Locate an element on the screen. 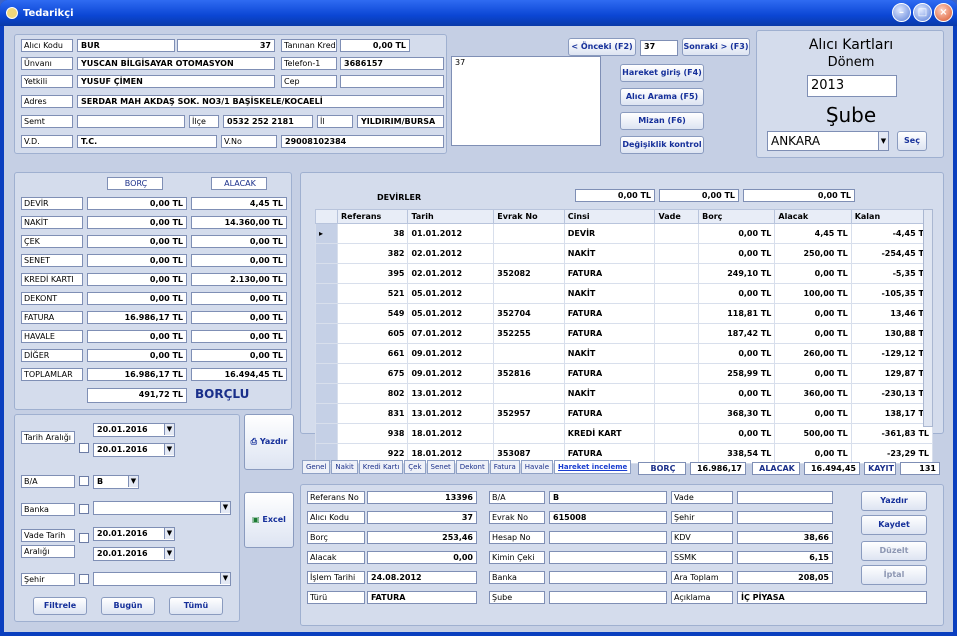 This screenshot has height=636, width=957. branch-select: ANKARA ▼ is located at coordinates (828, 141).